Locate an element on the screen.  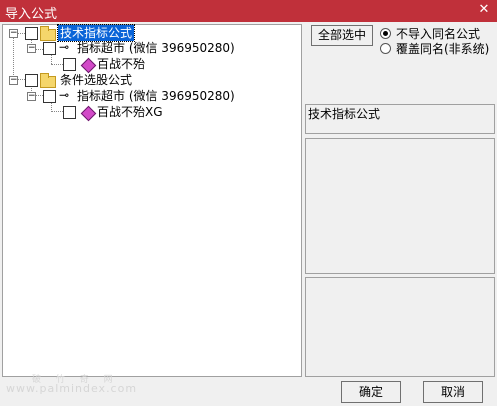
watermark: 破 竹 奇 网 www.palmindex.com is located at coordinates (71, 385).